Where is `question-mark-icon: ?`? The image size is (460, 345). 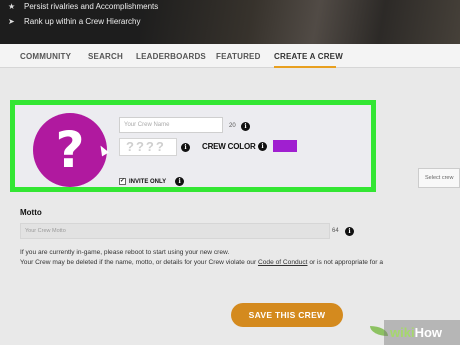
question-mark-icon: ? is located at coordinates (70, 150).